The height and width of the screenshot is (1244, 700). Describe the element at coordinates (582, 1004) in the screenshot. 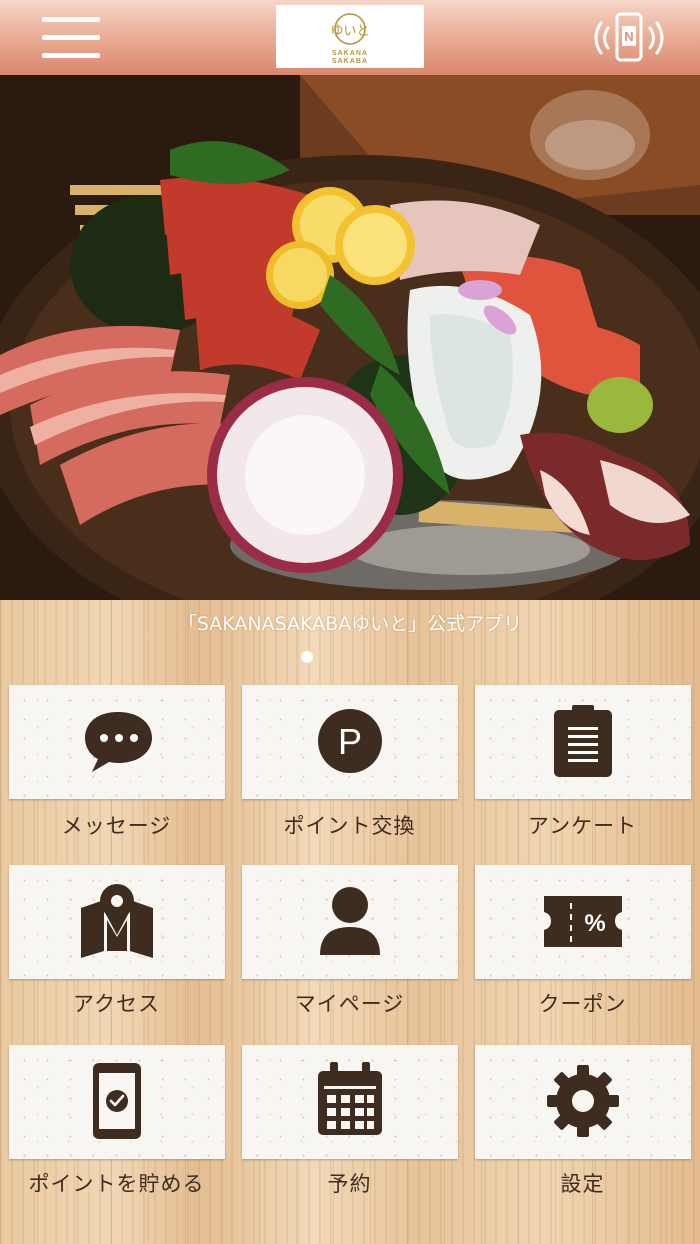

I see `menu-label-coupon: クーポン` at that location.